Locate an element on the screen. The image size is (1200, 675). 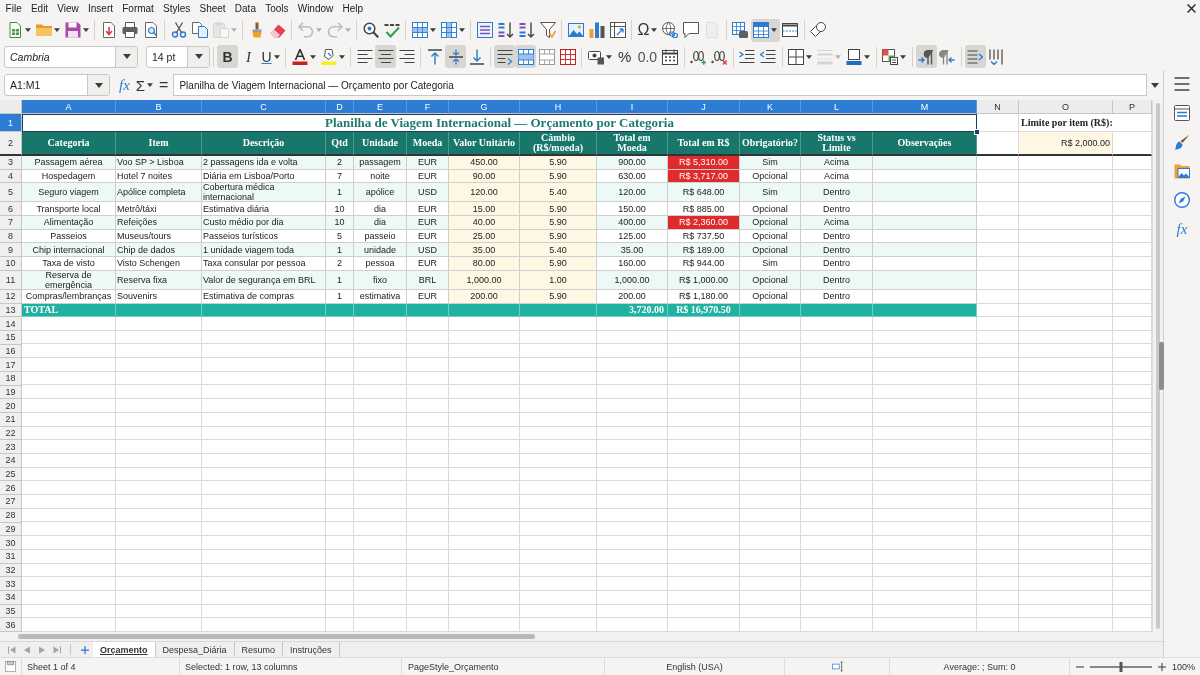
font-name-field: Cambria is located at coordinates (71, 56).